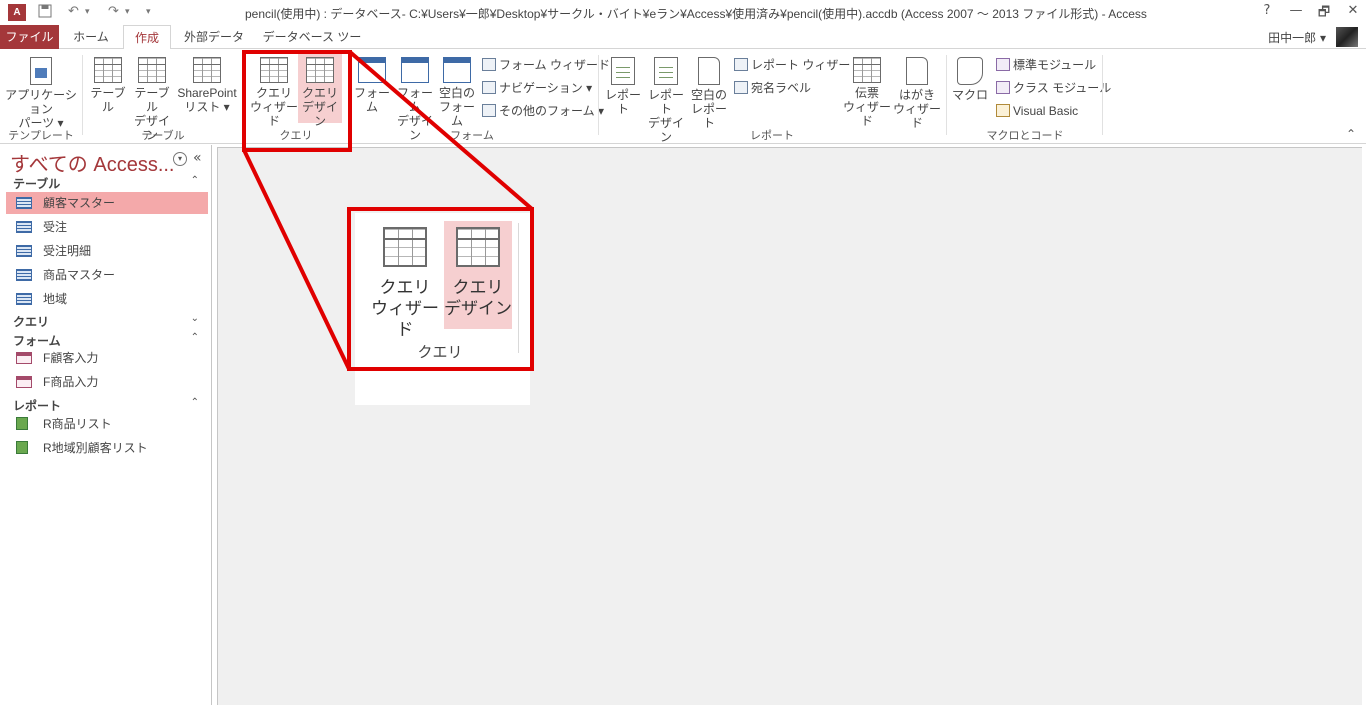 This screenshot has height=705, width=1366. I want to click on form-wizard-button: フォーム ウィザード, so click(546, 65).